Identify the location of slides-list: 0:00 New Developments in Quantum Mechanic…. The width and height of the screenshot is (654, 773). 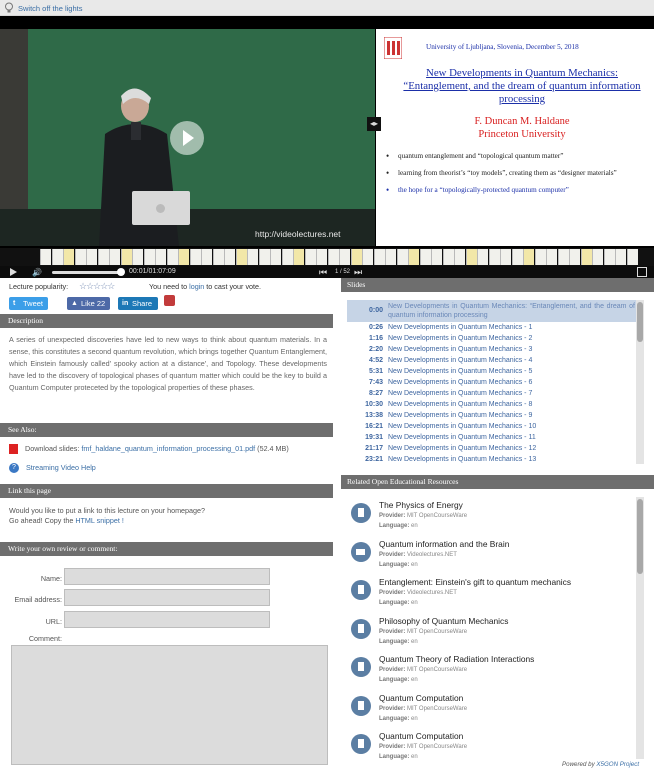
(492, 382).